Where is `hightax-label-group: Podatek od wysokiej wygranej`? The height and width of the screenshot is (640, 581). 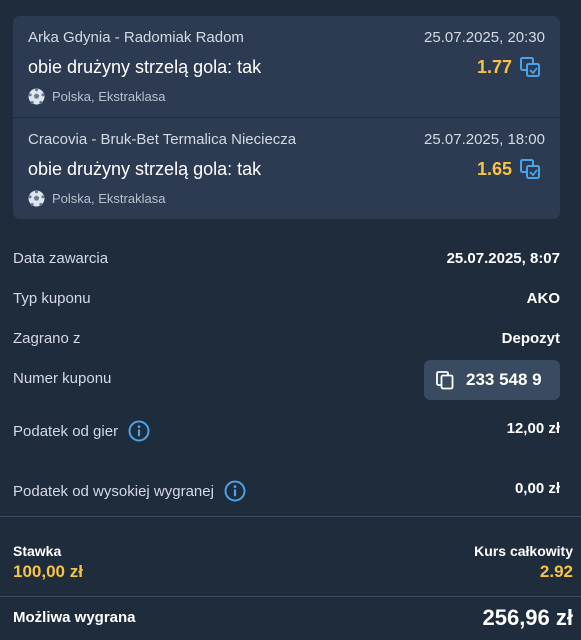 hightax-label-group: Podatek od wysokiej wygranej is located at coordinates (129, 491).